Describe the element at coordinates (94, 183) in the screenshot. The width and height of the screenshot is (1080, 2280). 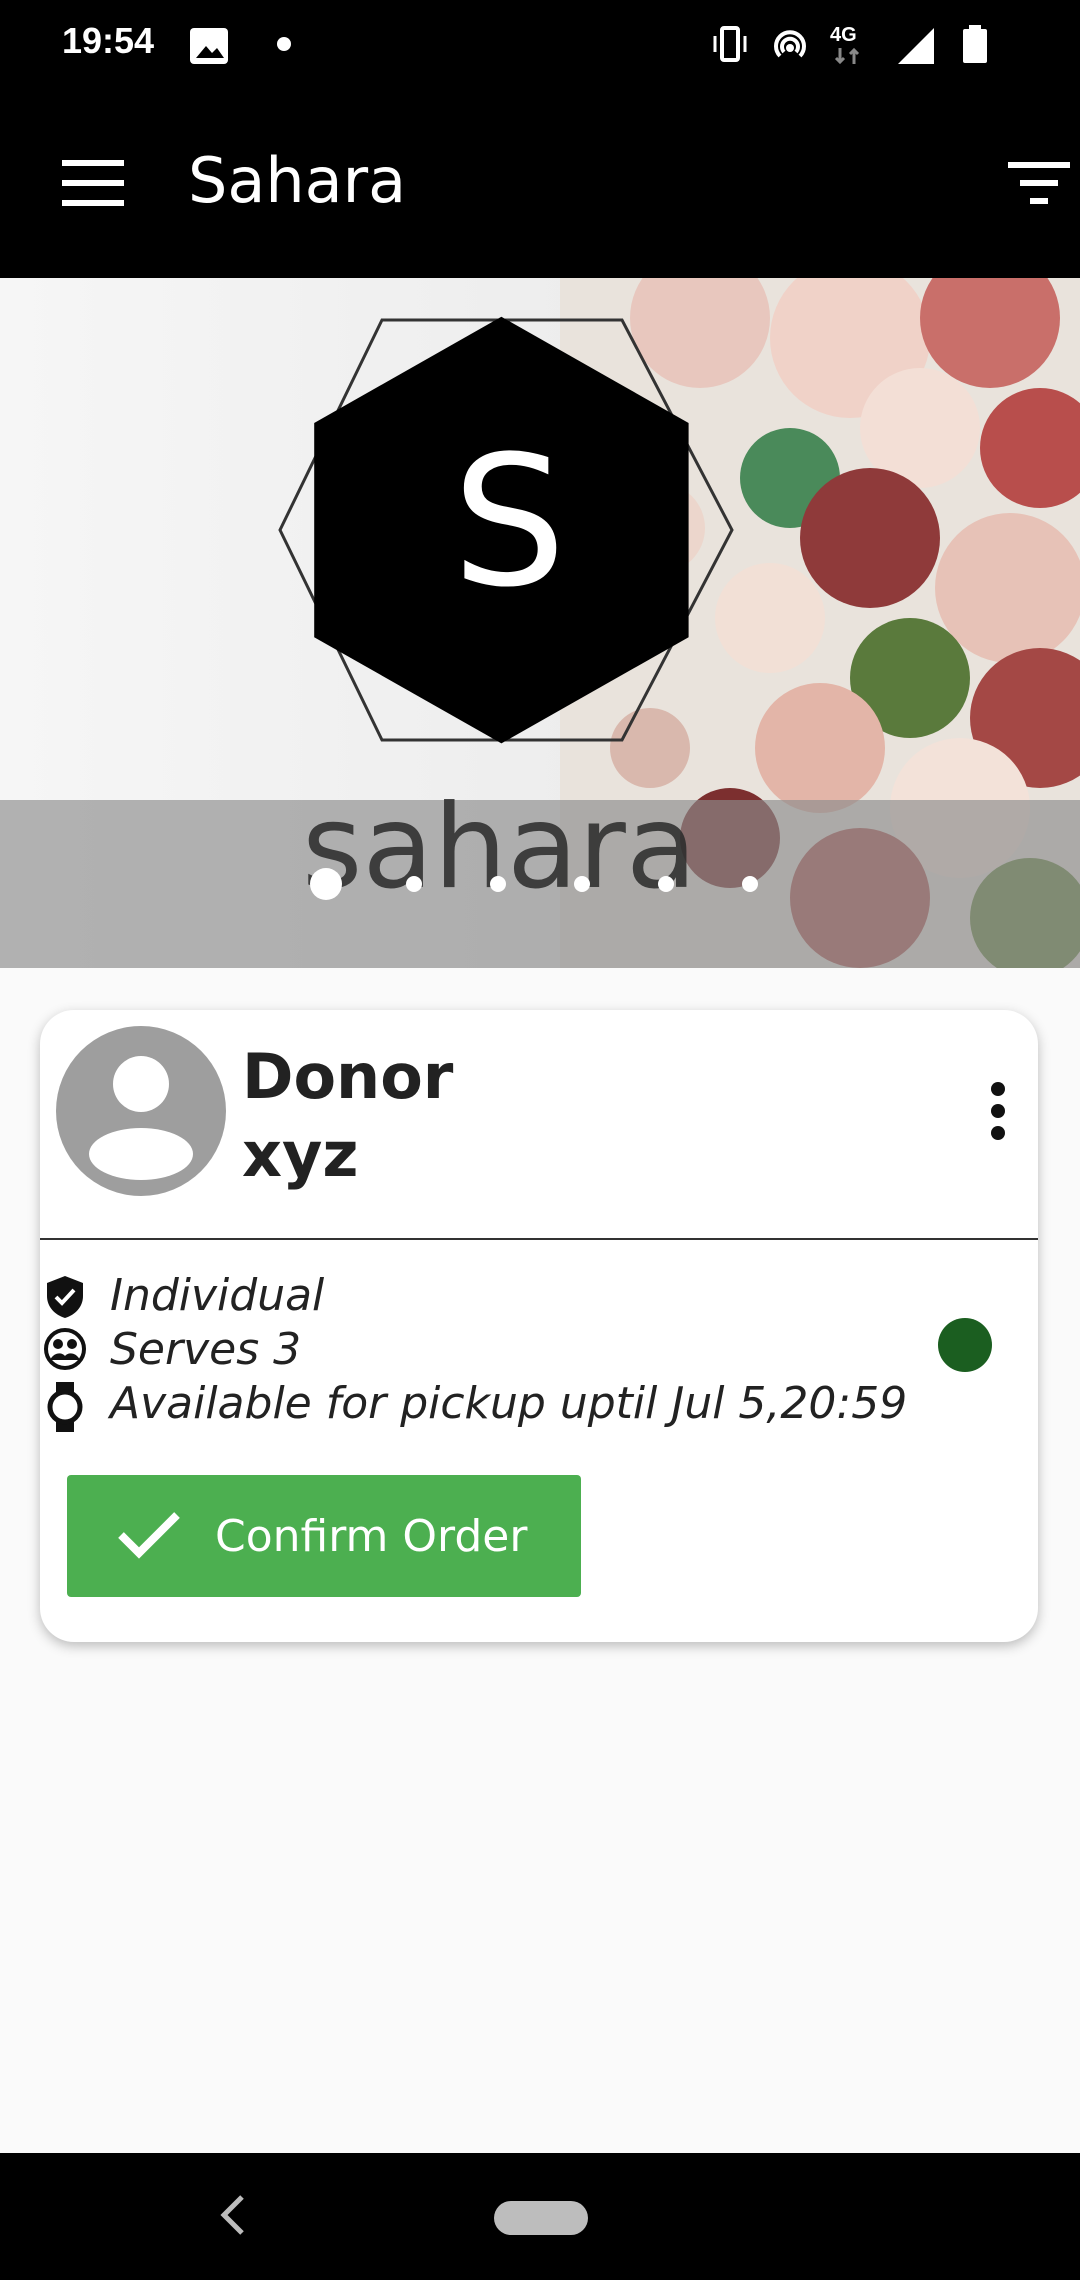
I see `menu-icon` at that location.